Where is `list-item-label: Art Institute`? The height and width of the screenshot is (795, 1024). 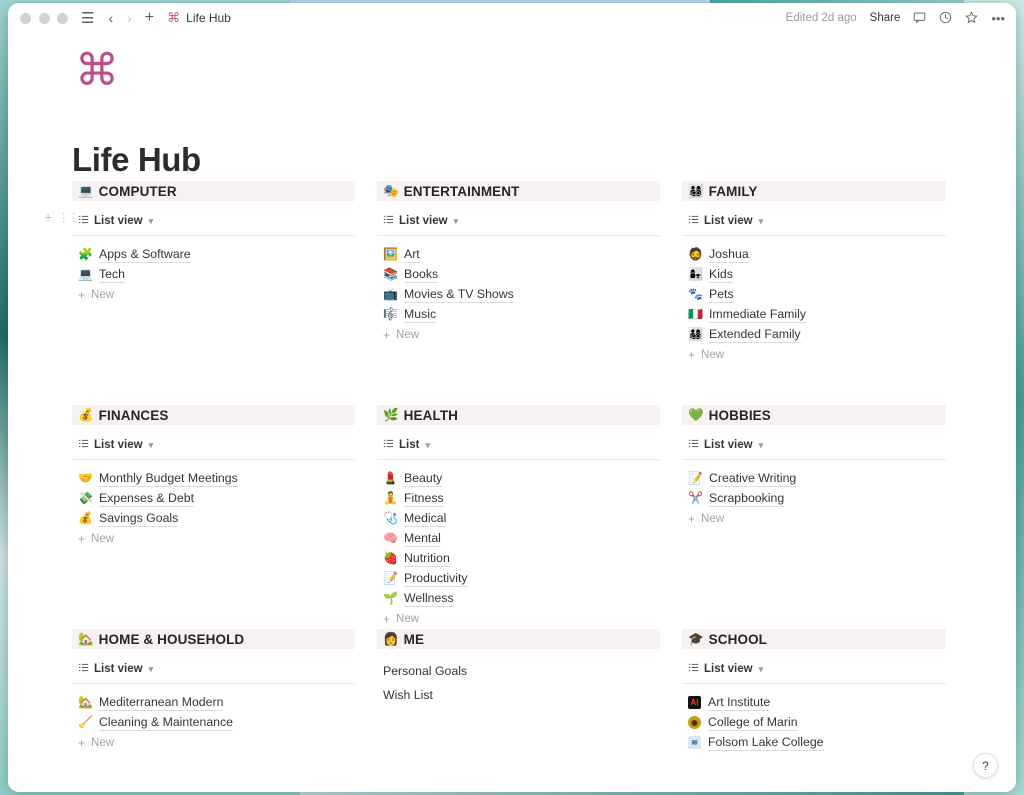
list-item-label: Art Institute is located at coordinates (739, 702).